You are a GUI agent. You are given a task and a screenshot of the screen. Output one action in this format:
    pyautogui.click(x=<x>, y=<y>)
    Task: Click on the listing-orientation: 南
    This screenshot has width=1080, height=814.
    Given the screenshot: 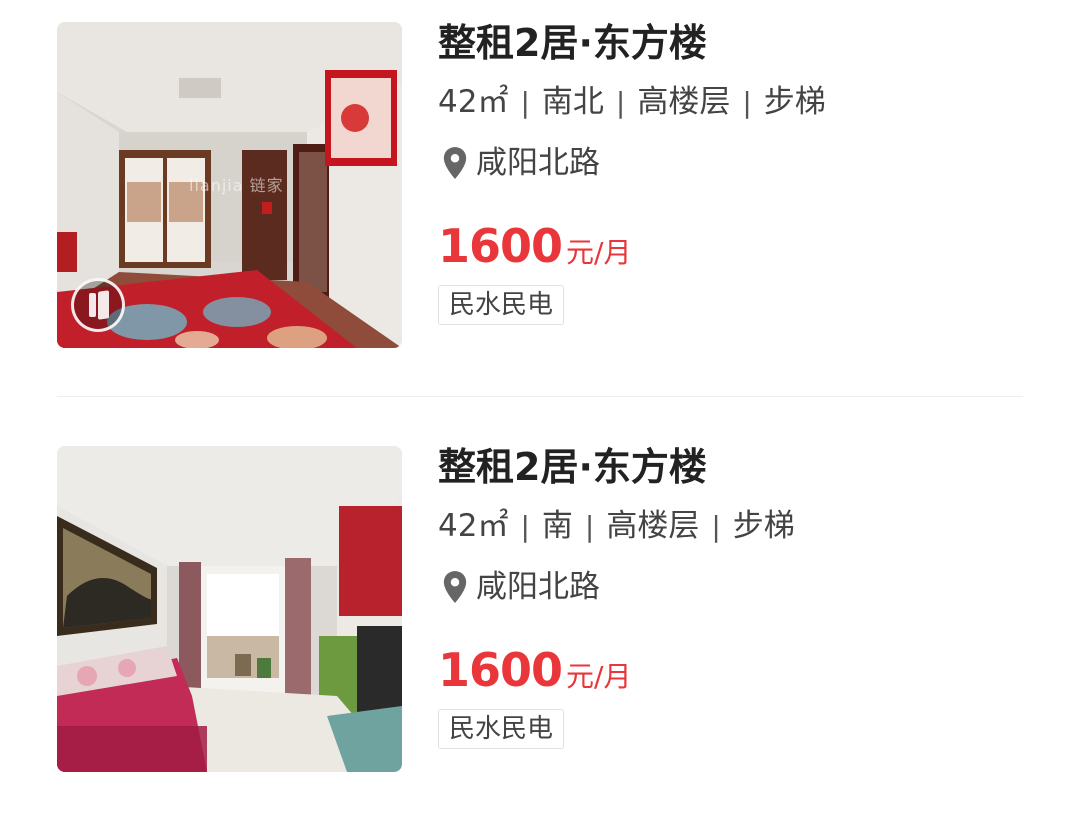 What is the action you would take?
    pyautogui.click(x=557, y=526)
    